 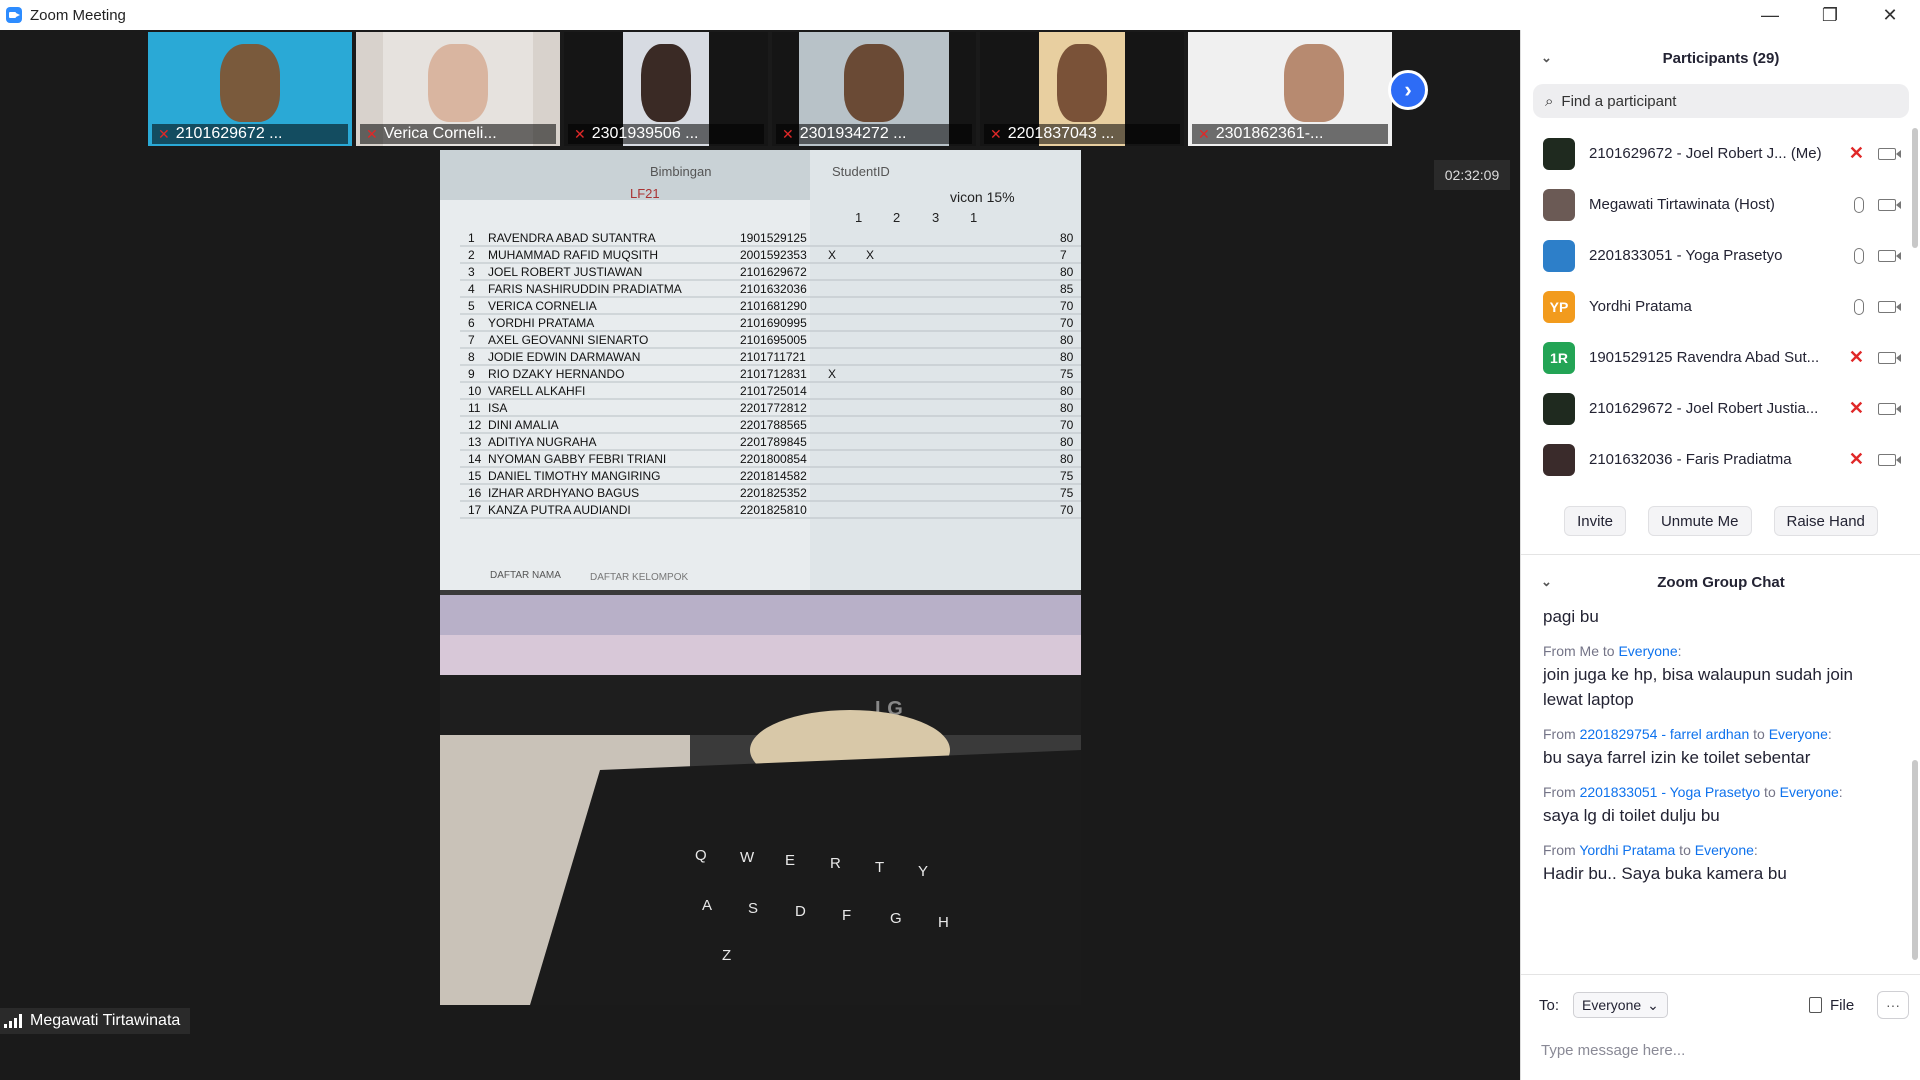 I want to click on message-from-prefix: From, so click(x=1561, y=850).